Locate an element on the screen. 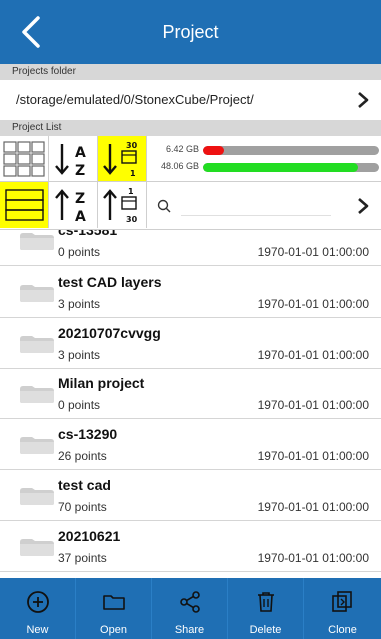  trash-icon is located at coordinates (266, 602).